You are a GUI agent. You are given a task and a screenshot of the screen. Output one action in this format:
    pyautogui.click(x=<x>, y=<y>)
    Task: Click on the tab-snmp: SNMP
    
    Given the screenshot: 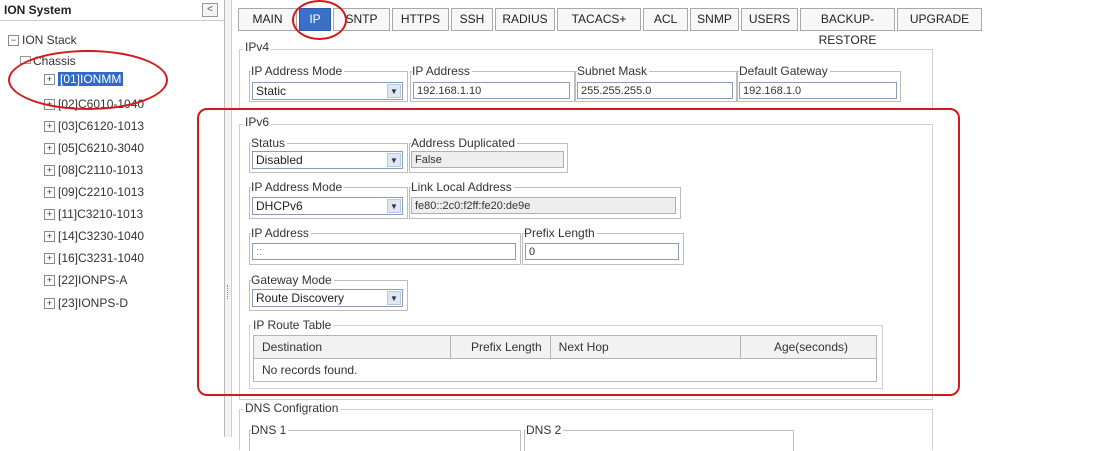 What is the action you would take?
    pyautogui.click(x=714, y=19)
    